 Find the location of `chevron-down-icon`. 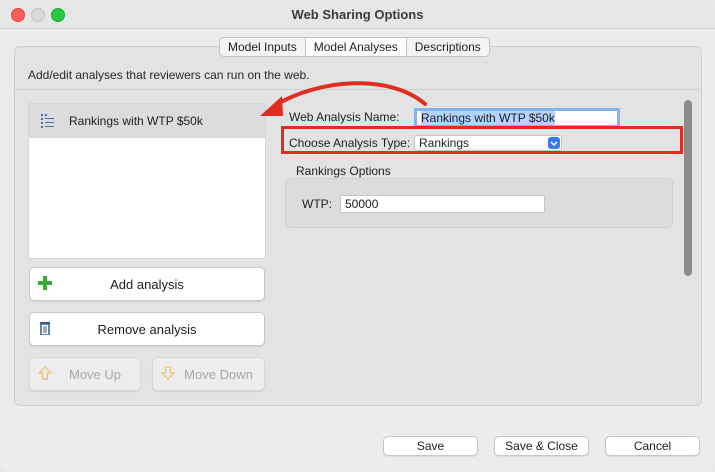

chevron-down-icon is located at coordinates (554, 143).